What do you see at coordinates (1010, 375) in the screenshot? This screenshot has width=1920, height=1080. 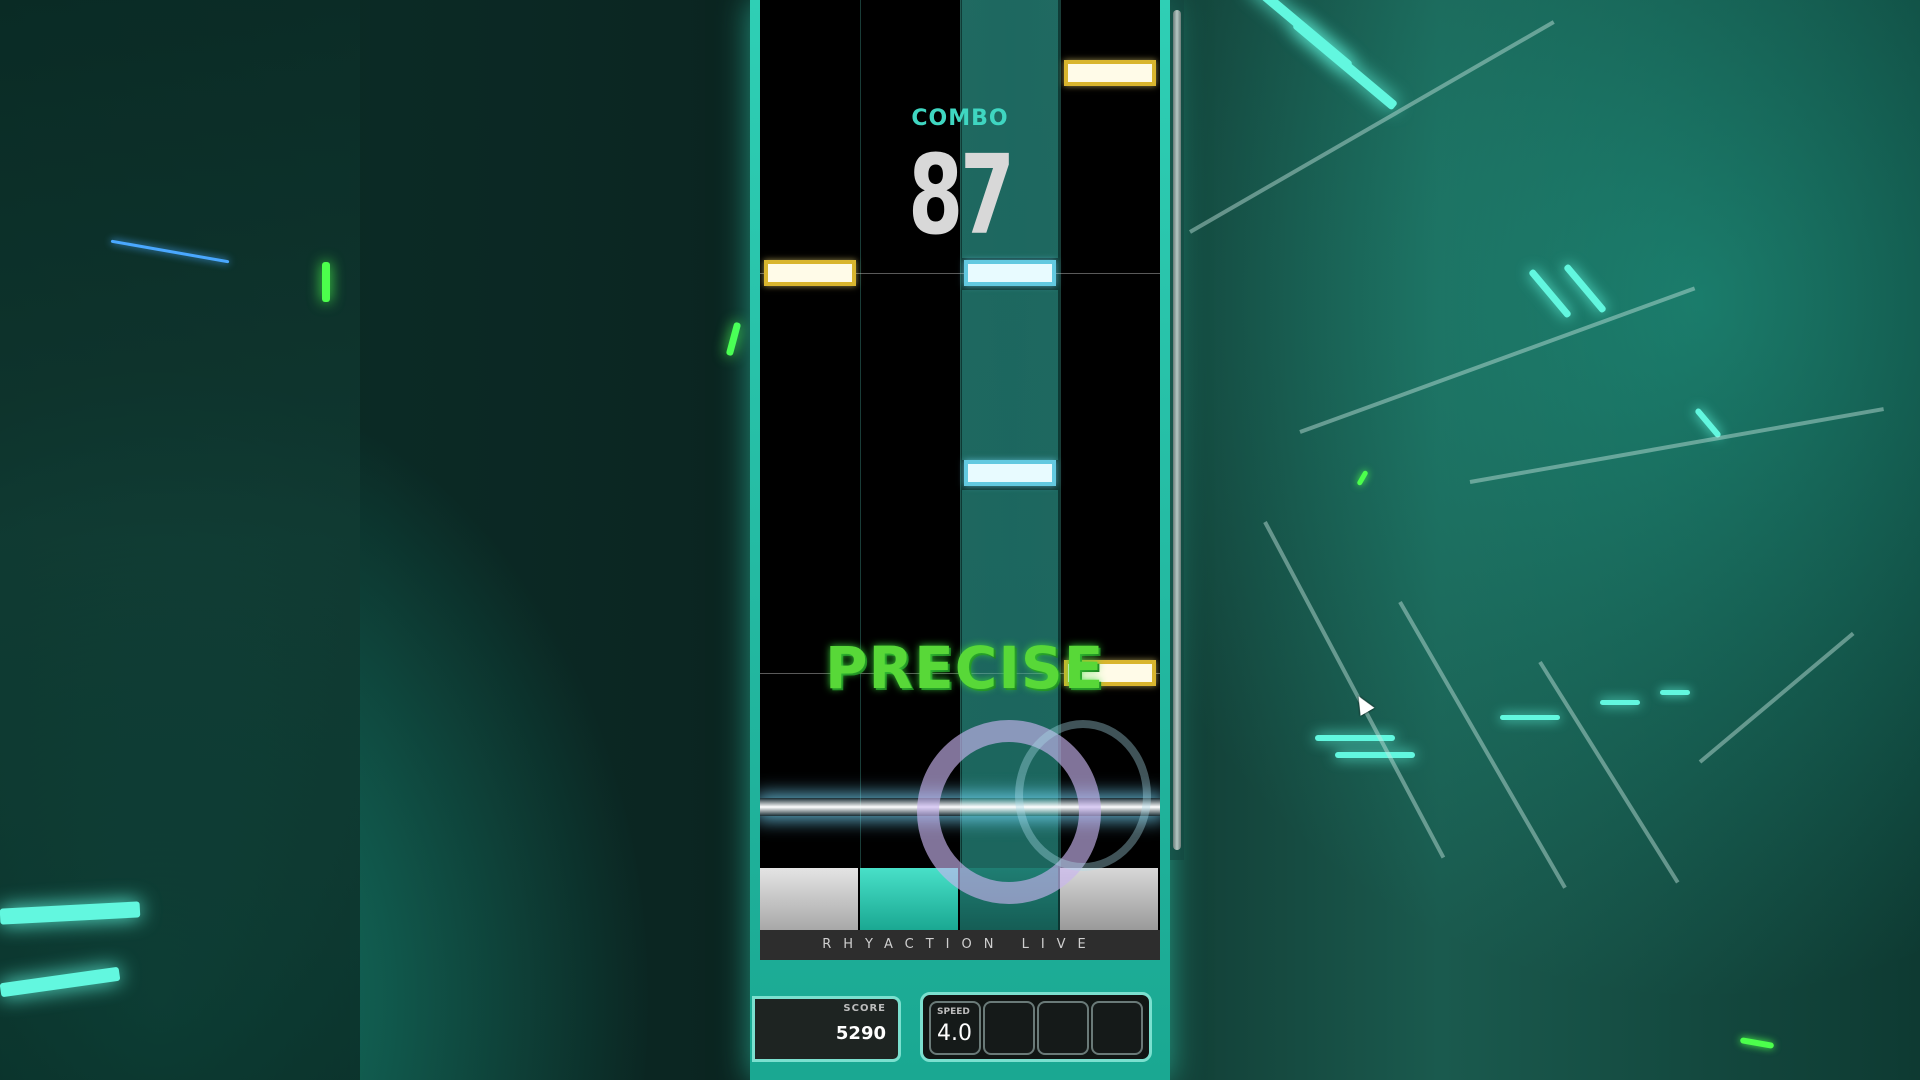 I see `hold-note-body` at bounding box center [1010, 375].